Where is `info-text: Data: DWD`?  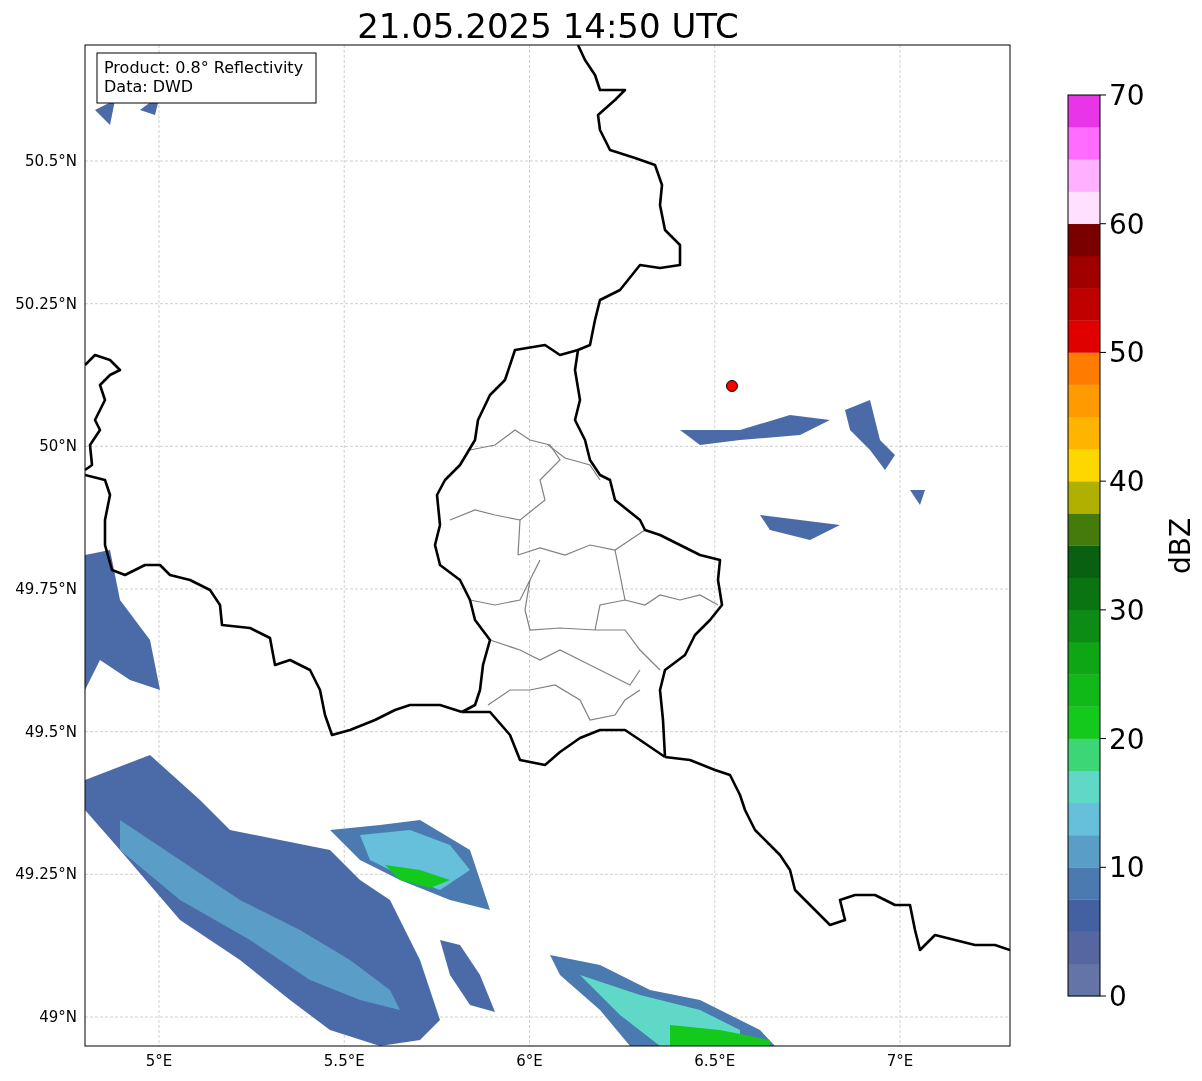
info-text: Data: DWD is located at coordinates (149, 86).